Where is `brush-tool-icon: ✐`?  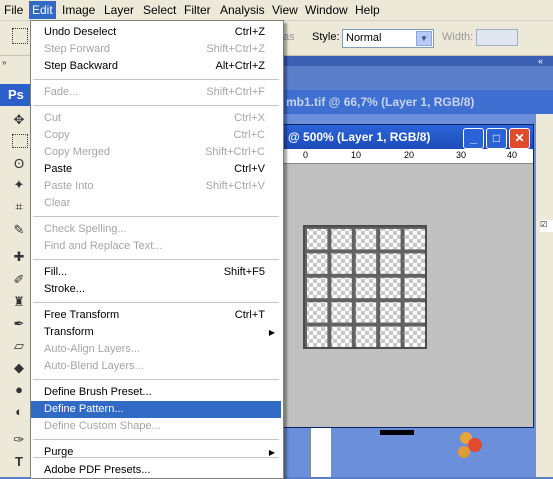
brush-tool-icon: ✐ is located at coordinates (19, 280).